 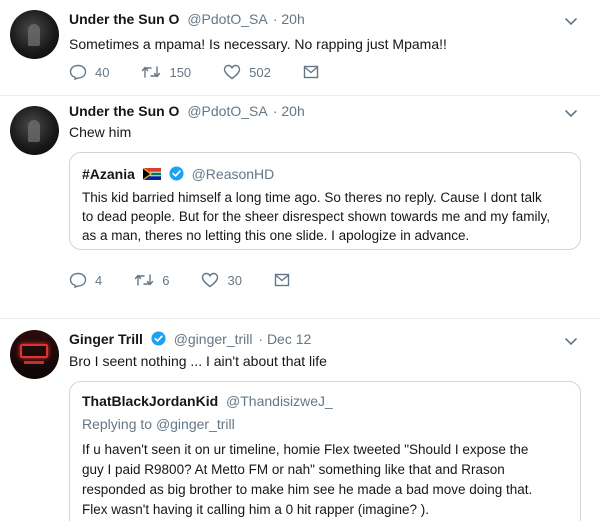 What do you see at coordinates (106, 339) in the screenshot?
I see `display-name: Ginger Trill` at bounding box center [106, 339].